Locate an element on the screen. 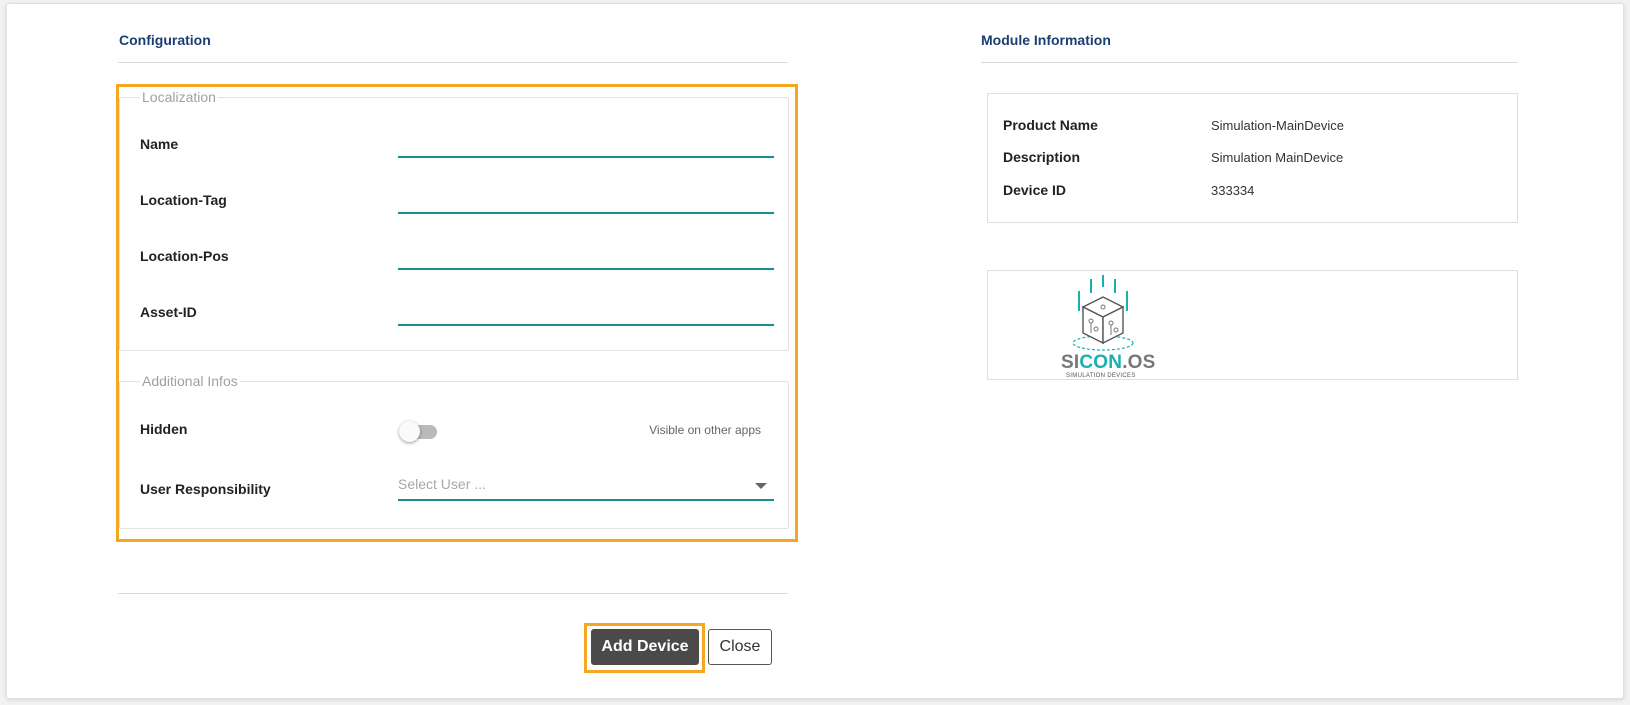 The height and width of the screenshot is (705, 1630). description-key: Description is located at coordinates (1042, 157).